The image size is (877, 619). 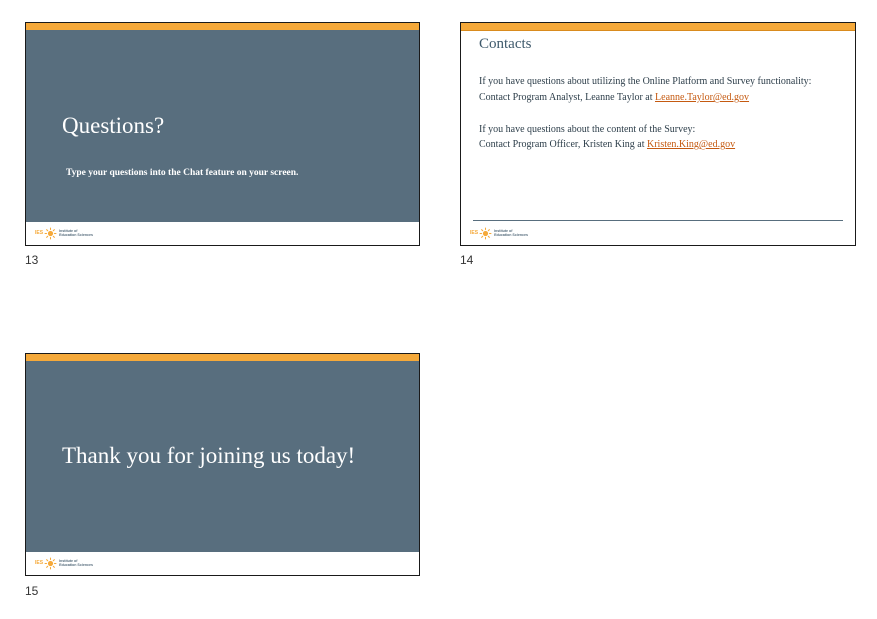 What do you see at coordinates (563, 144) in the screenshot?
I see `contact-officer-text: Contact Program Officer, Kristen King at` at bounding box center [563, 144].